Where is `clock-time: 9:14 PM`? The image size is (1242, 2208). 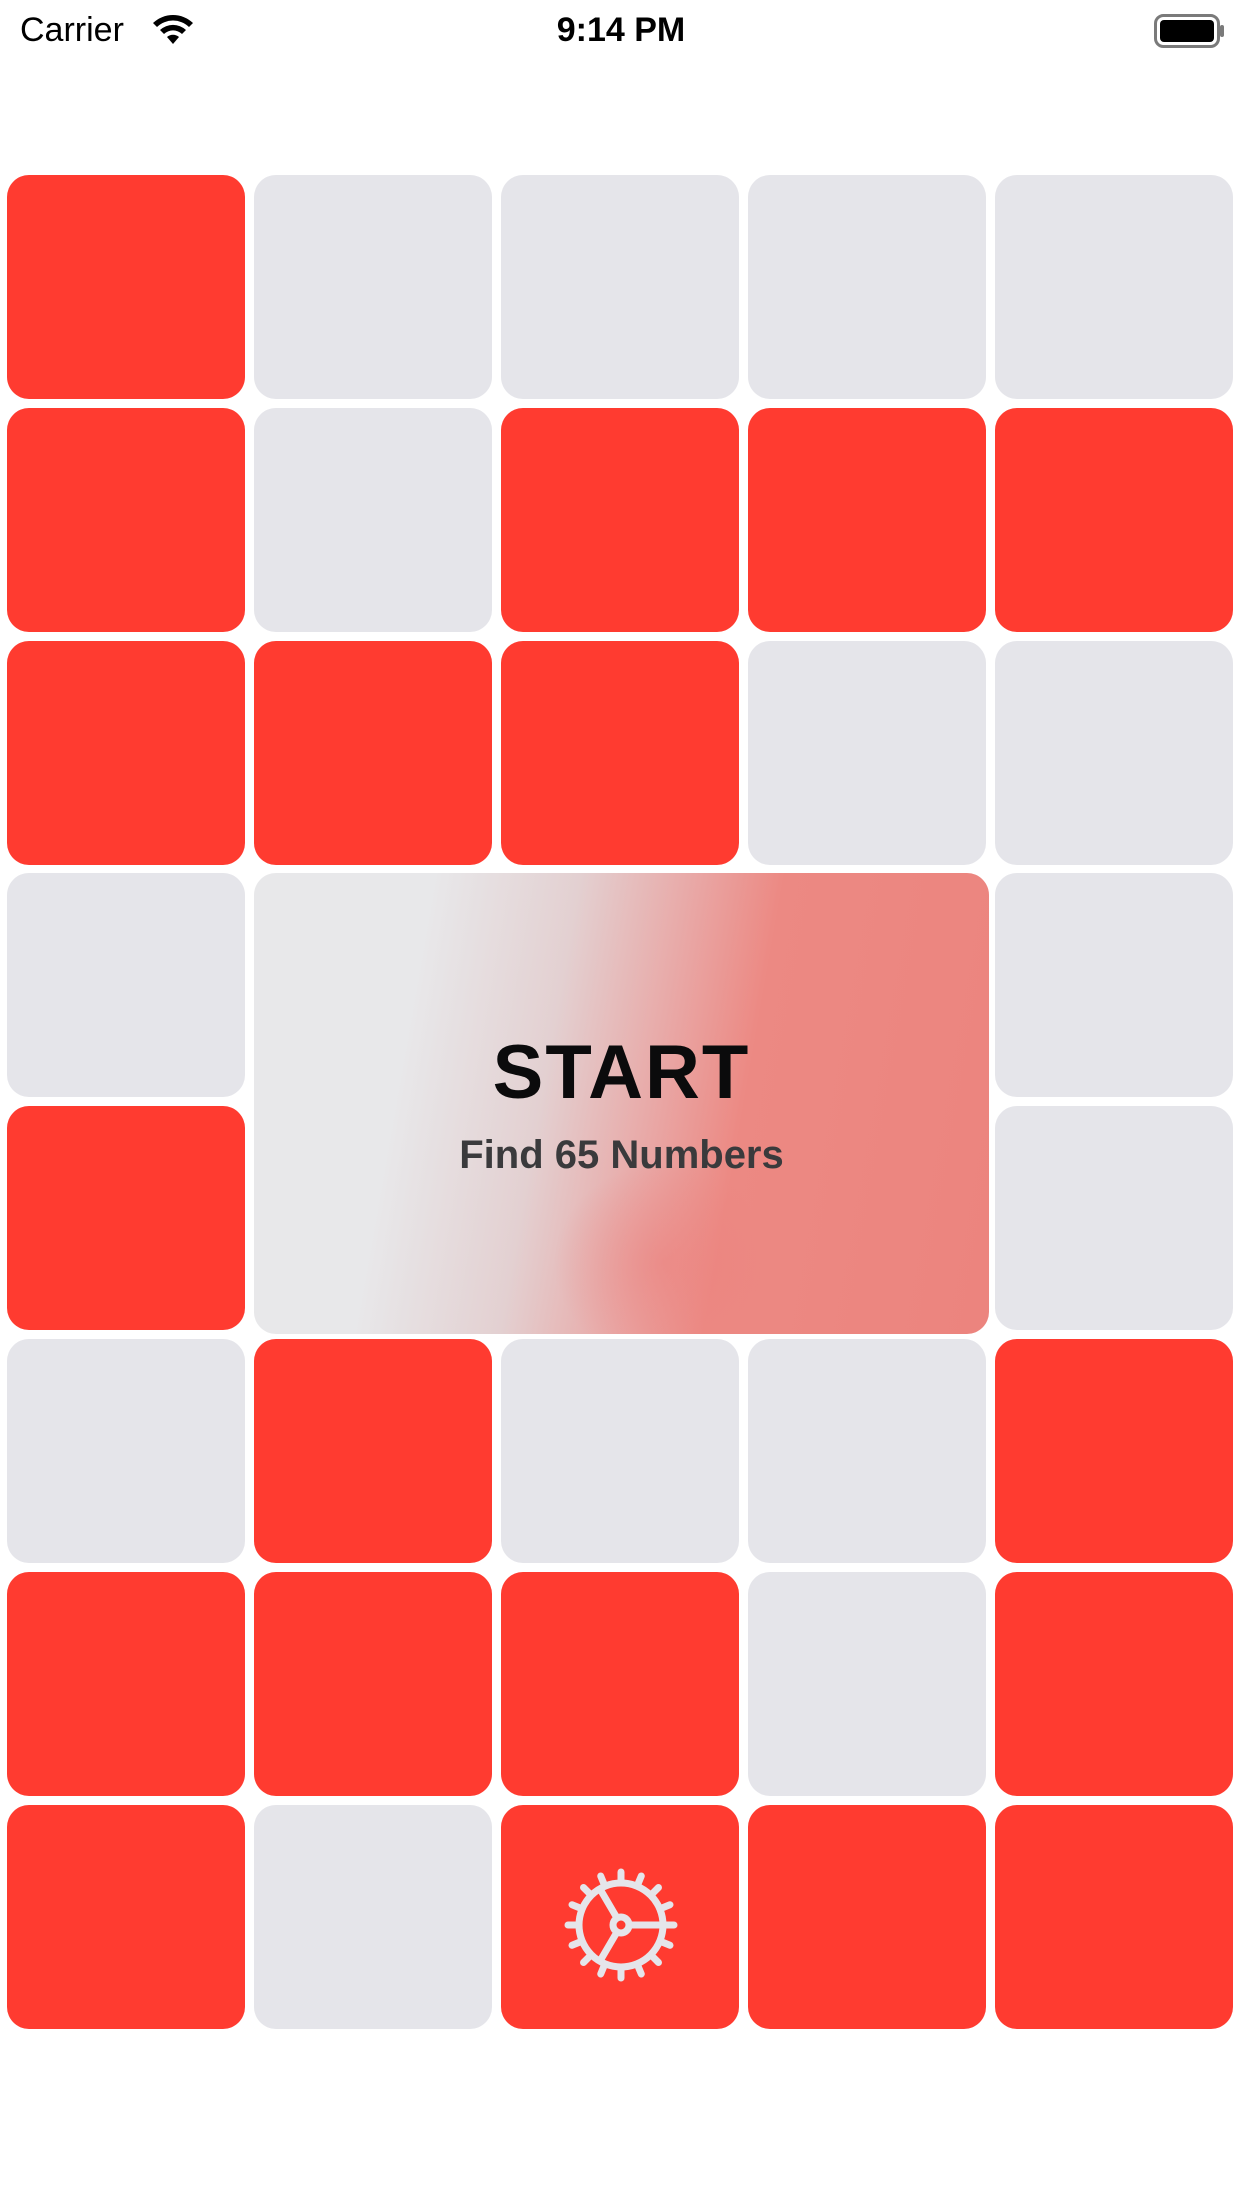 clock-time: 9:14 PM is located at coordinates (621, 30).